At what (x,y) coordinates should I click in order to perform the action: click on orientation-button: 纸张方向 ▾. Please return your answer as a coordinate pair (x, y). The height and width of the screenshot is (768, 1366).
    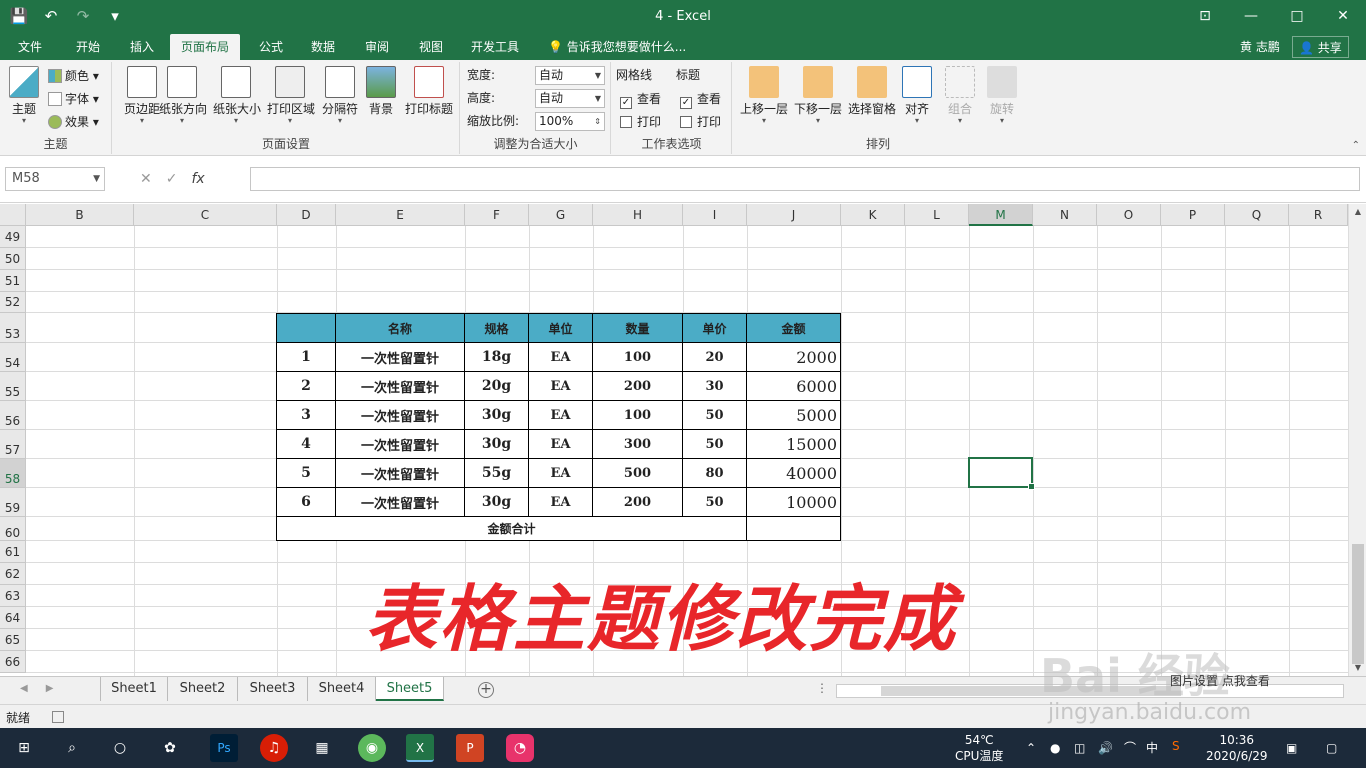
    Looking at the image, I should click on (183, 96).